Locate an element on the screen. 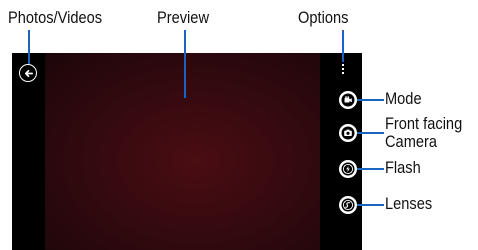 The width and height of the screenshot is (478, 250). mode-callout-line is located at coordinates (370, 100).